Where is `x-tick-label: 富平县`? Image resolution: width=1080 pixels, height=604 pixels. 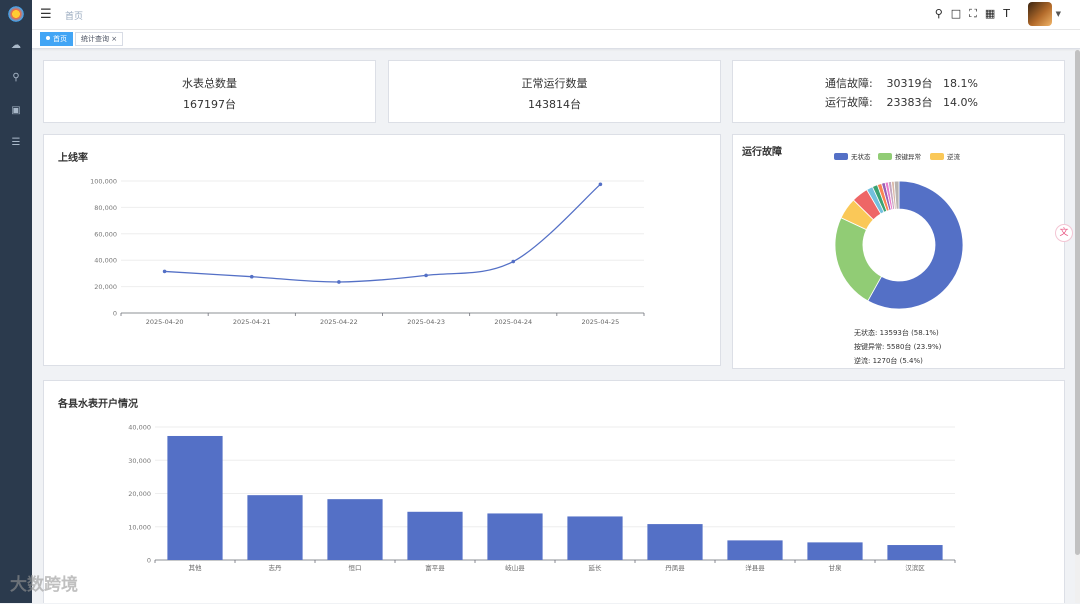 x-tick-label: 富平县 is located at coordinates (435, 567).